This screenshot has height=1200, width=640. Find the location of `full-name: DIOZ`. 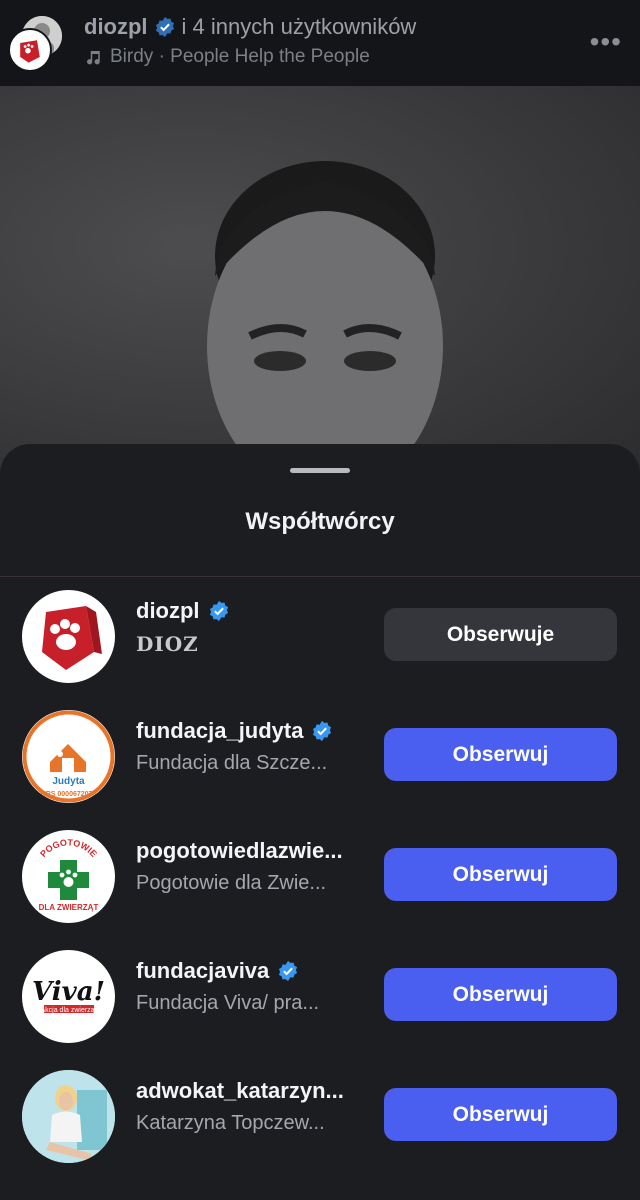

full-name: DIOZ is located at coordinates (167, 644).